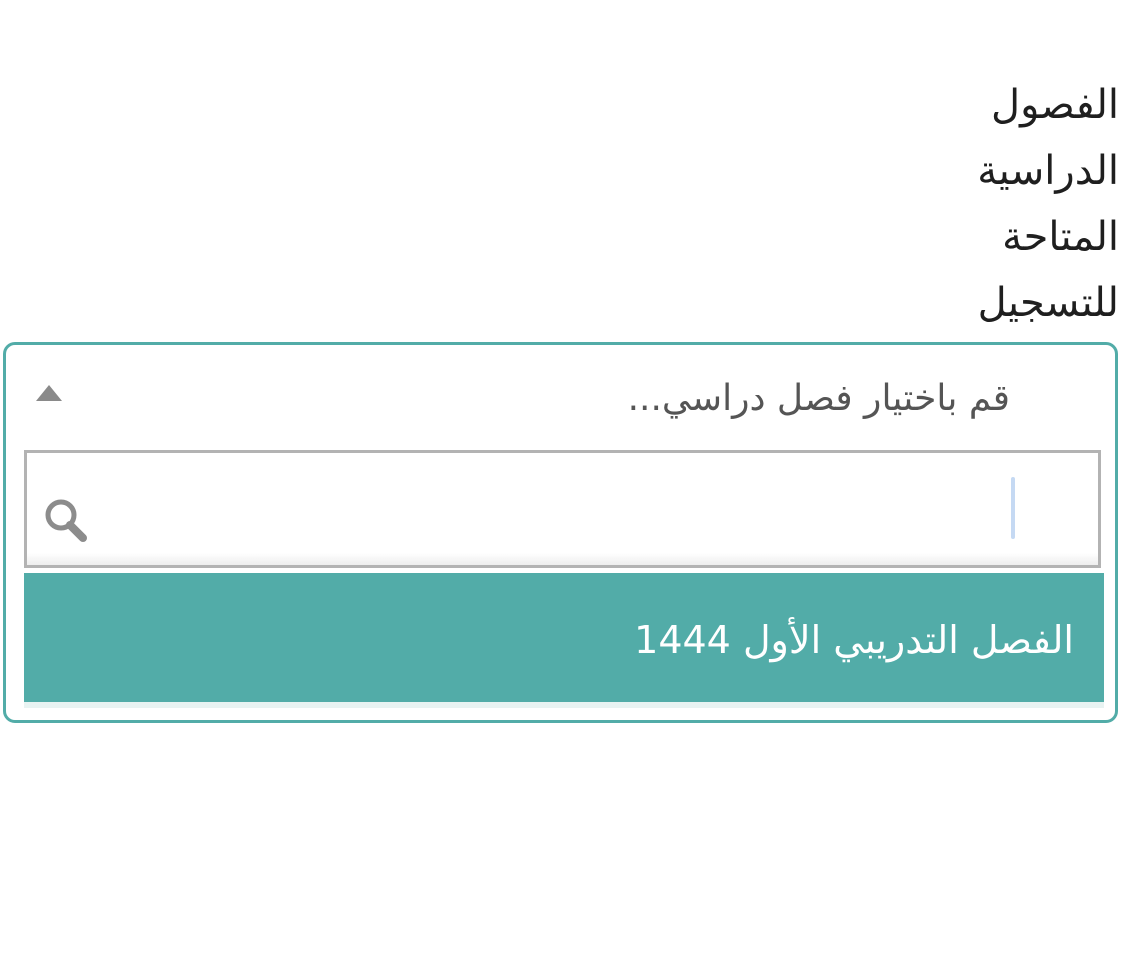 Image resolution: width=1125 pixels, height=956 pixels. Describe the element at coordinates (1034, 204) in the screenshot. I see `field-label: الفصول الدراسية المتاحة للتسجيل` at that location.